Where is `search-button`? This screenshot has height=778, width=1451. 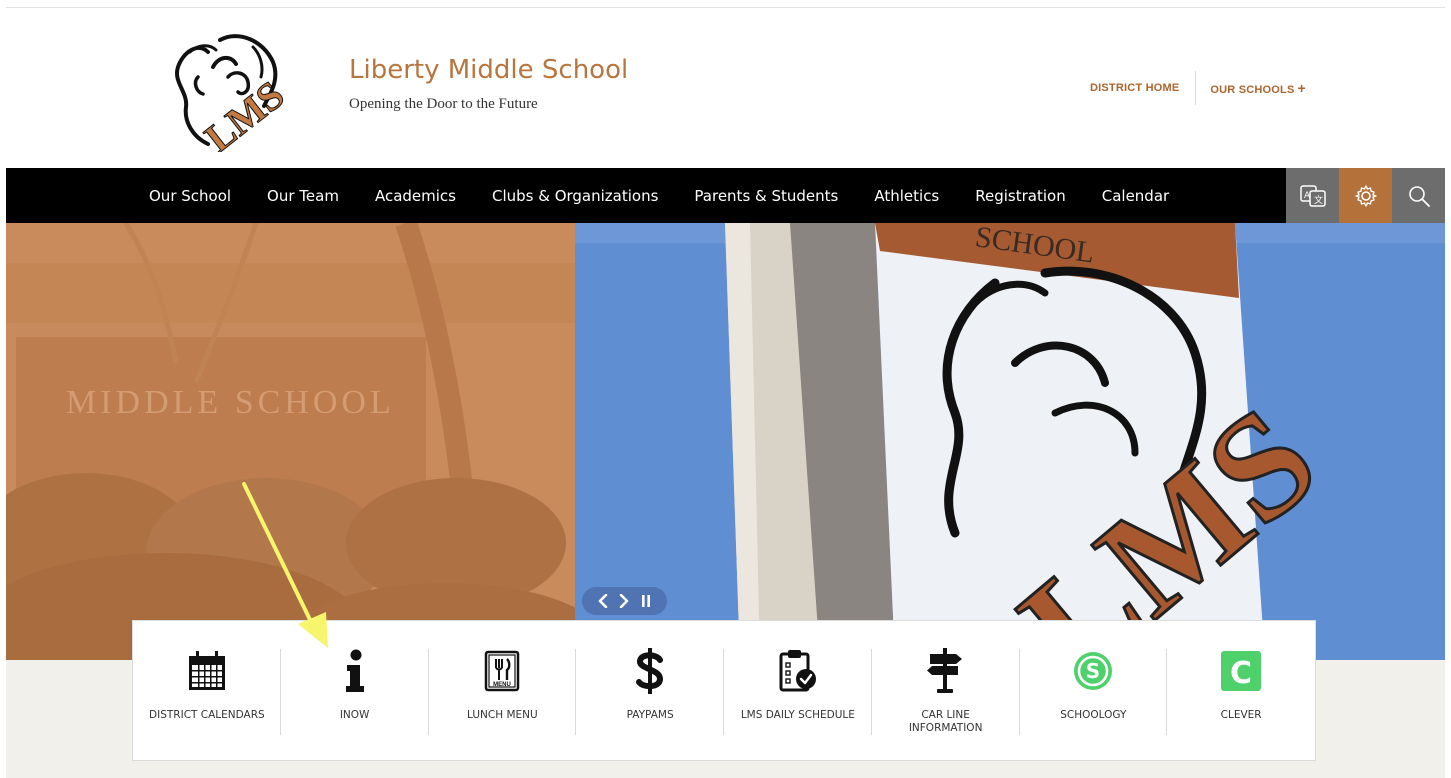
search-button is located at coordinates (1418, 195).